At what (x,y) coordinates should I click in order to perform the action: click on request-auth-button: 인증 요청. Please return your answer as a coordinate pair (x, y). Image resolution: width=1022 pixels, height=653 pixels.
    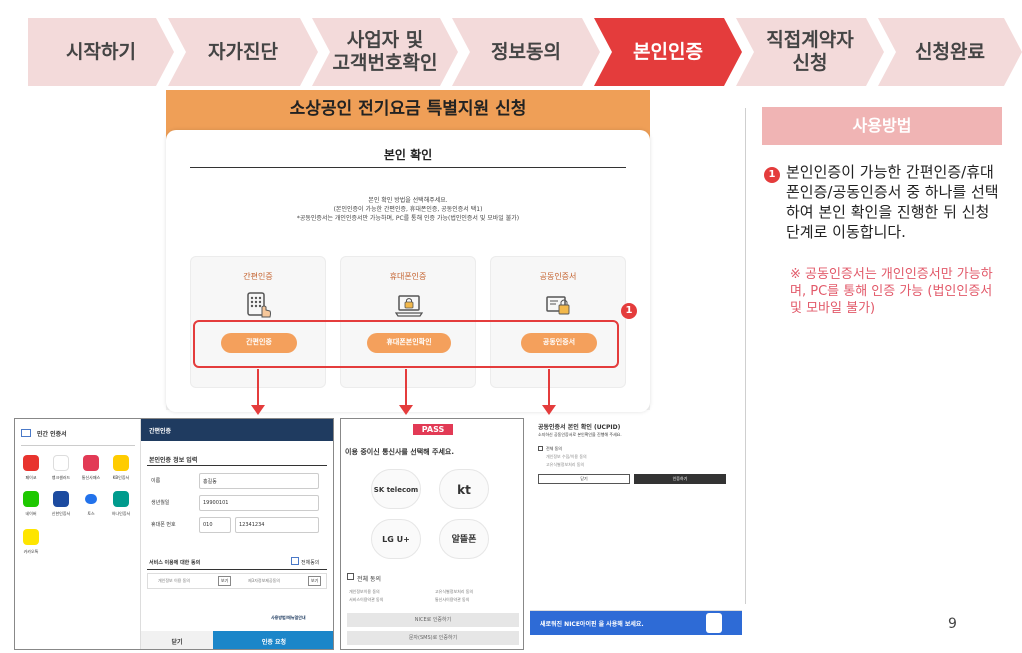
    Looking at the image, I should click on (273, 640).